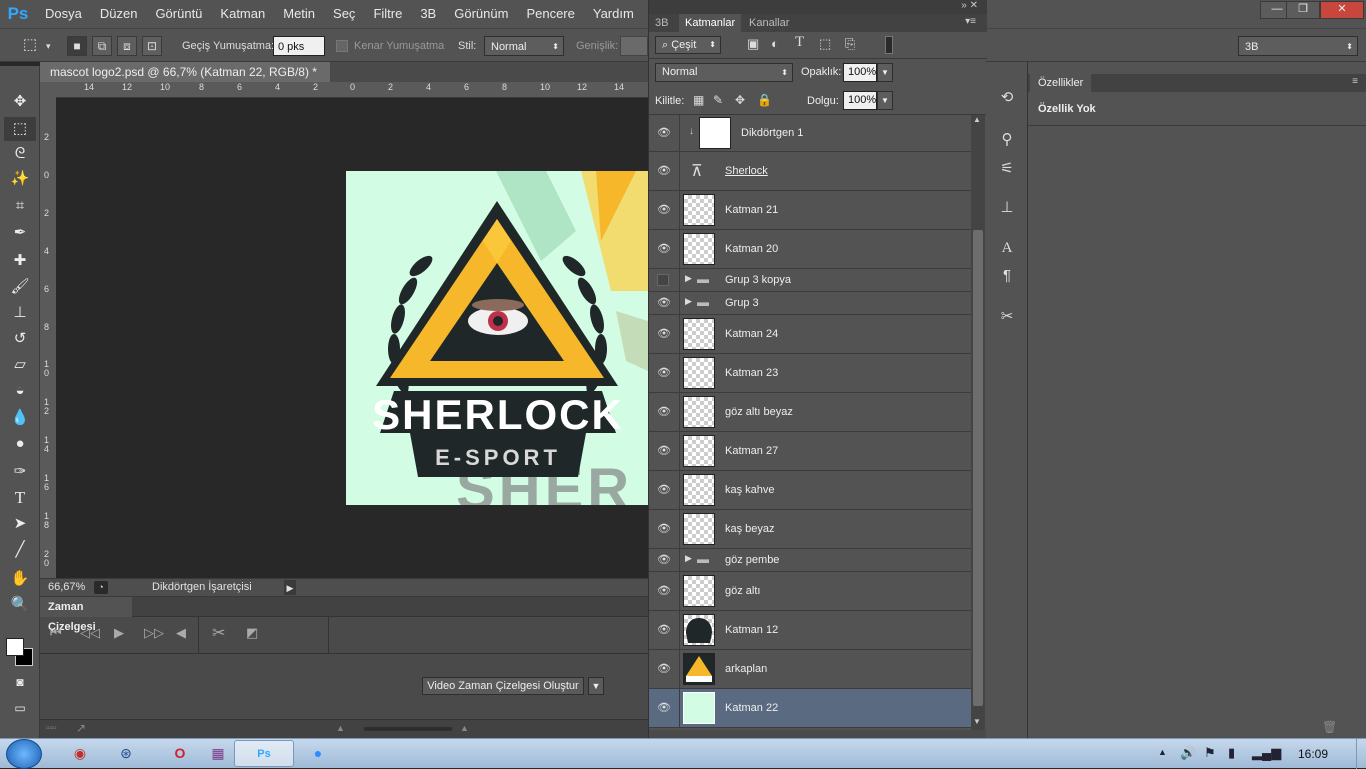 This screenshot has height=769, width=1366. What do you see at coordinates (1007, 208) in the screenshot?
I see `clone-source-icon: ⊥` at bounding box center [1007, 208].